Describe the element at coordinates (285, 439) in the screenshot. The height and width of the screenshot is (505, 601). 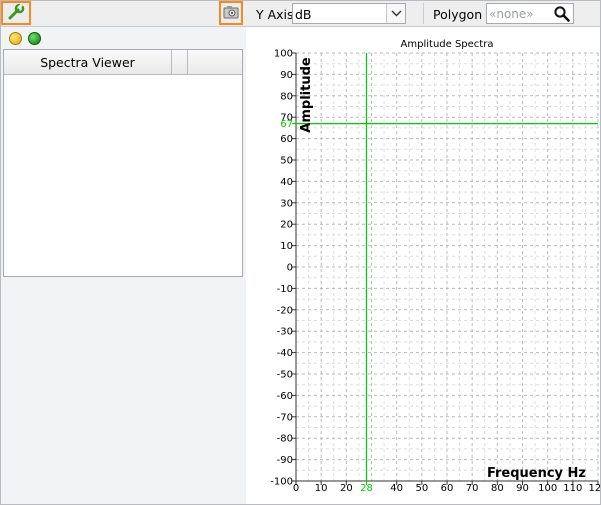
I see `y-tick-label: -80` at that location.